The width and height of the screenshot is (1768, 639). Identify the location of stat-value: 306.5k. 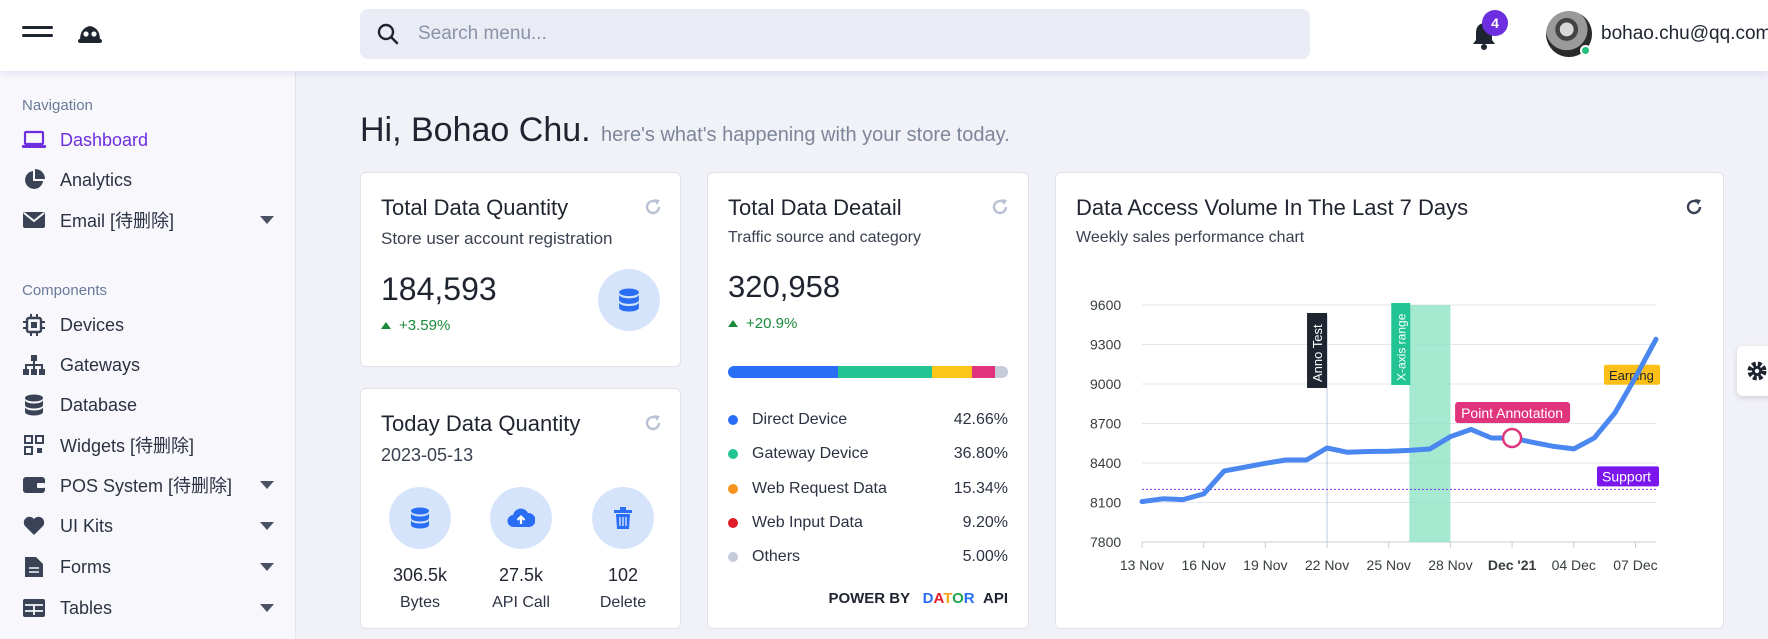
(420, 575).